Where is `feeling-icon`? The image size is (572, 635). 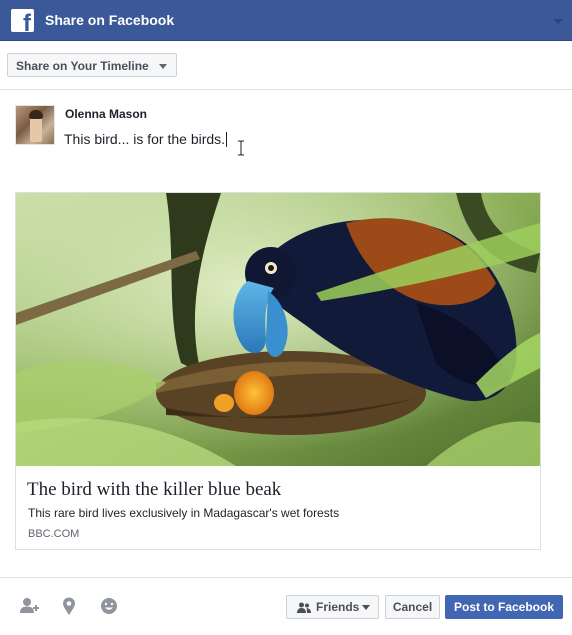
feeling-icon is located at coordinates (109, 606).